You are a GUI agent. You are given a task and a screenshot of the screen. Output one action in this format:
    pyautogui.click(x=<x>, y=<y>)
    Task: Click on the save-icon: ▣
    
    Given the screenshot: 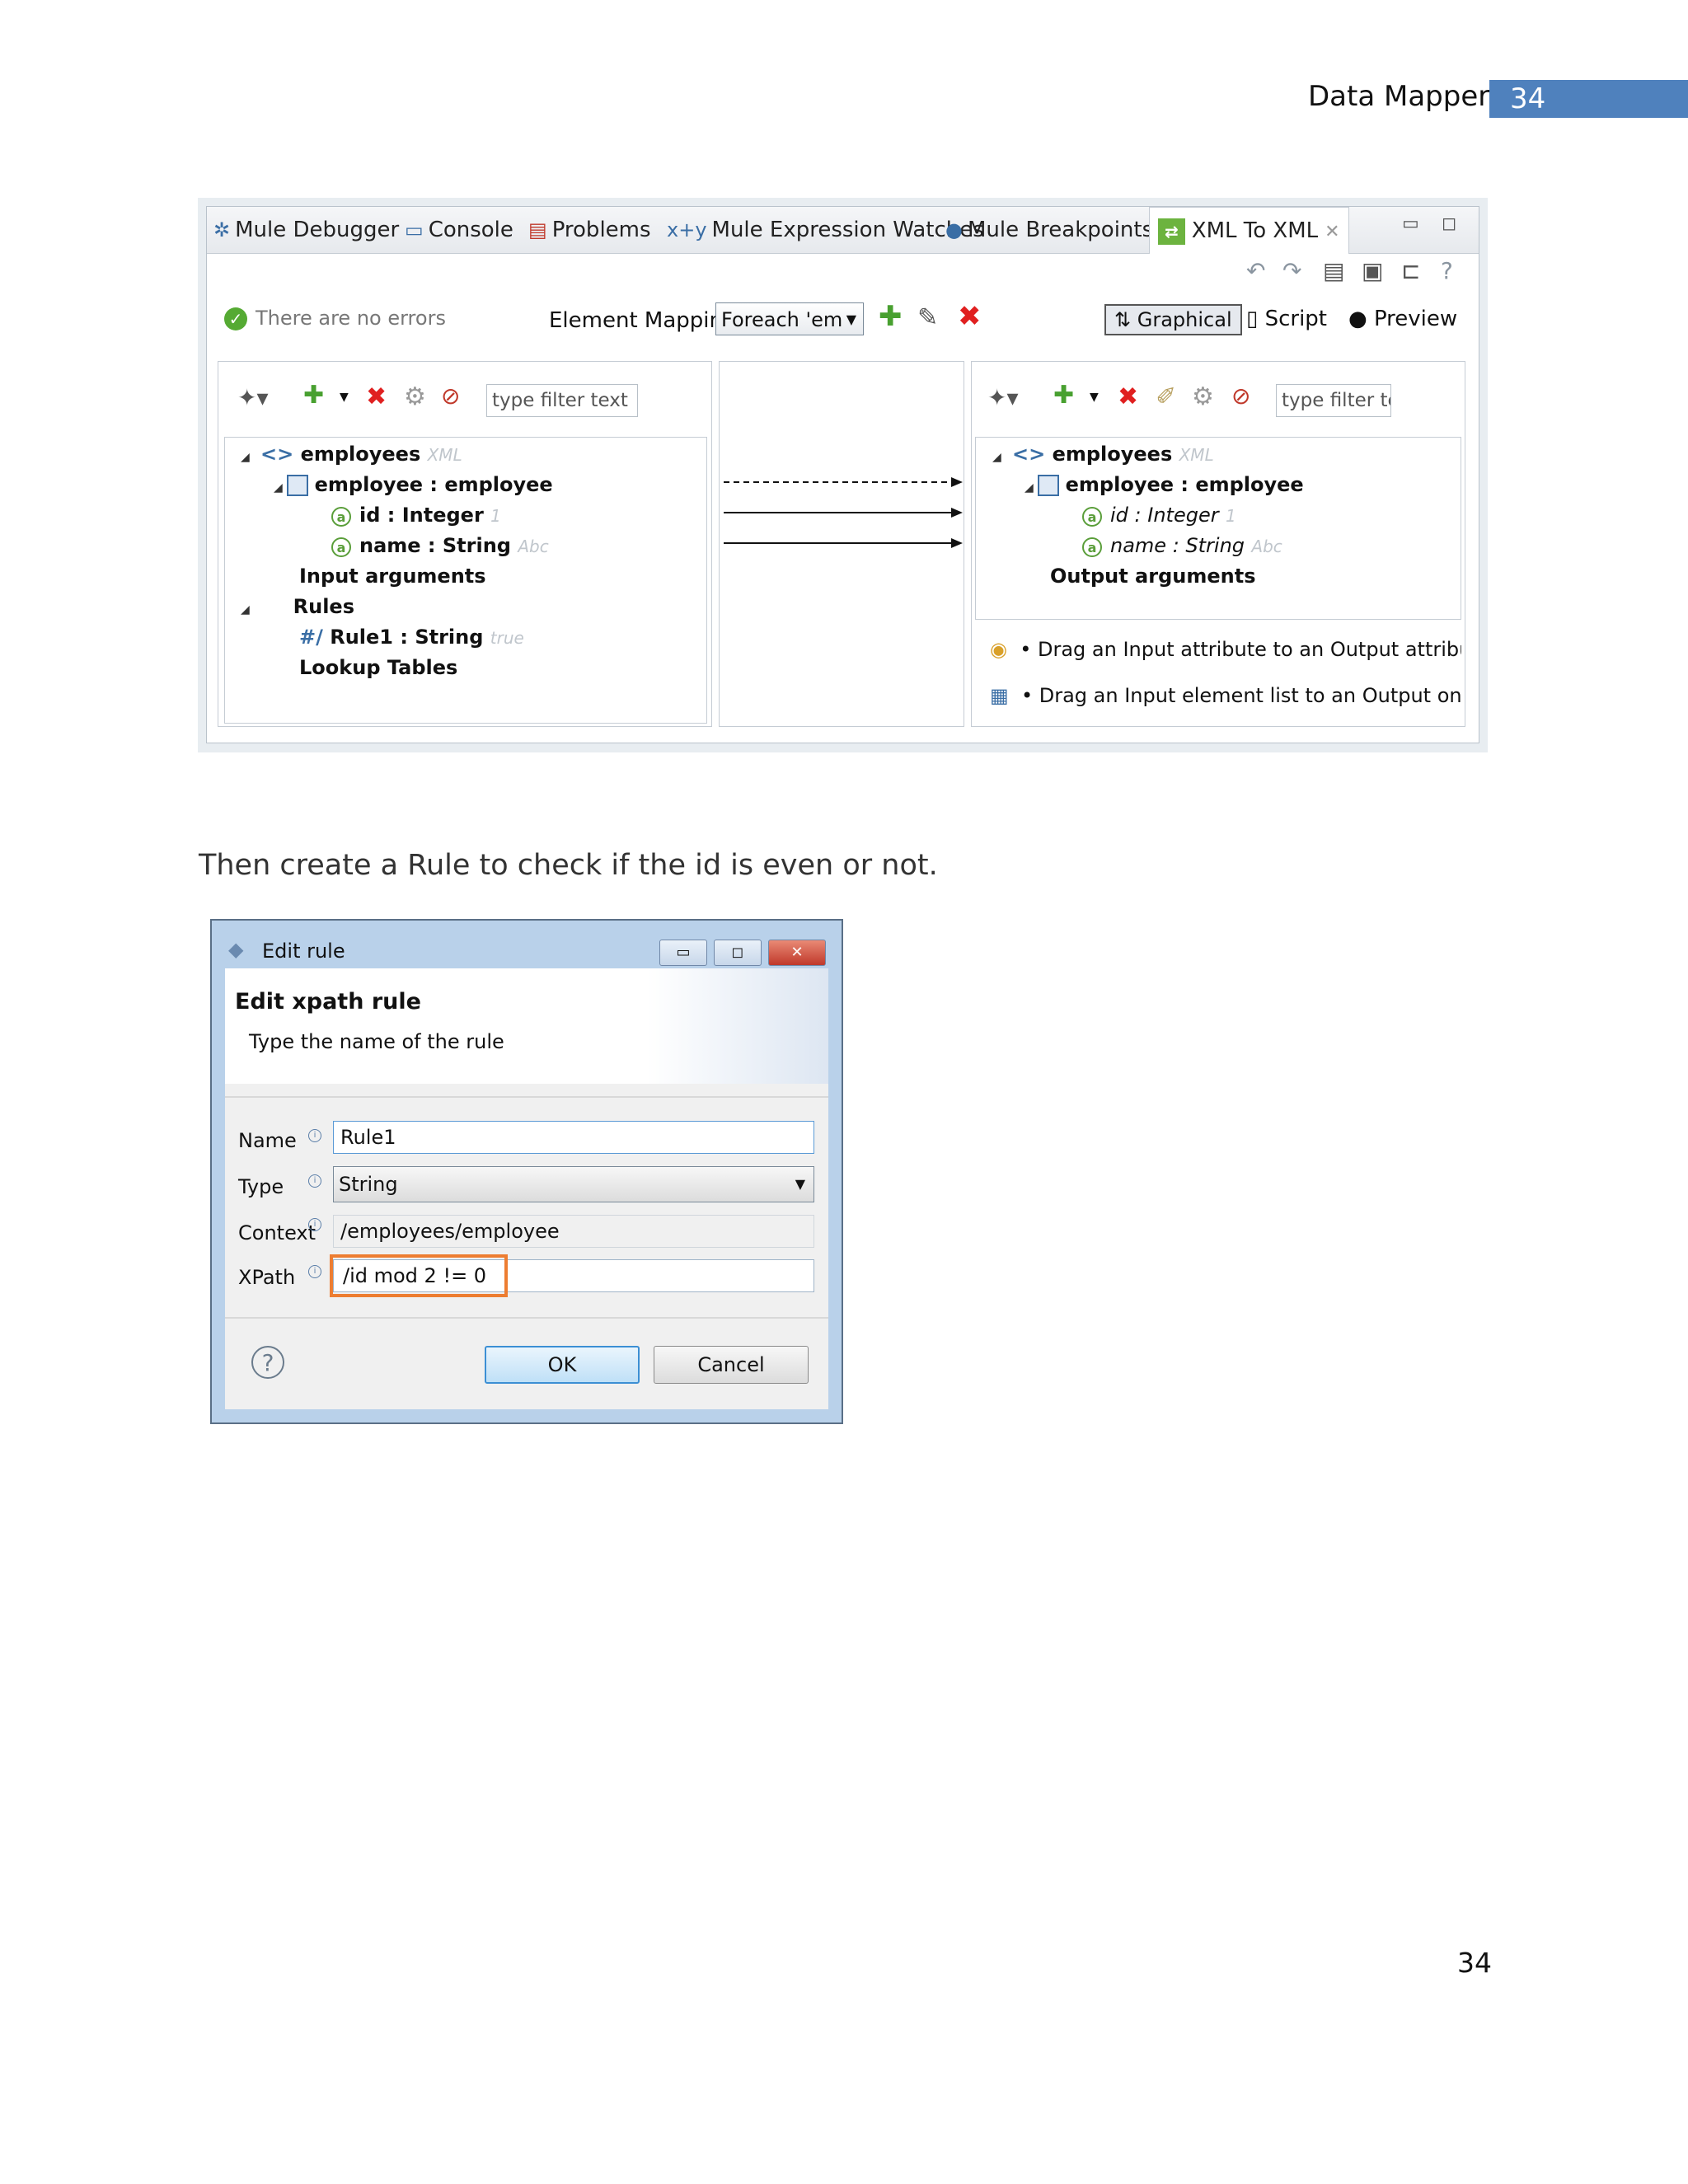 What is the action you would take?
    pyautogui.click(x=1372, y=270)
    